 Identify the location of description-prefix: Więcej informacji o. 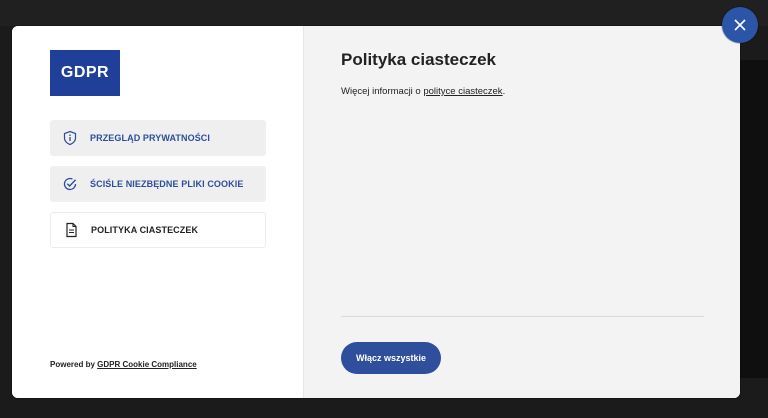
(381, 91).